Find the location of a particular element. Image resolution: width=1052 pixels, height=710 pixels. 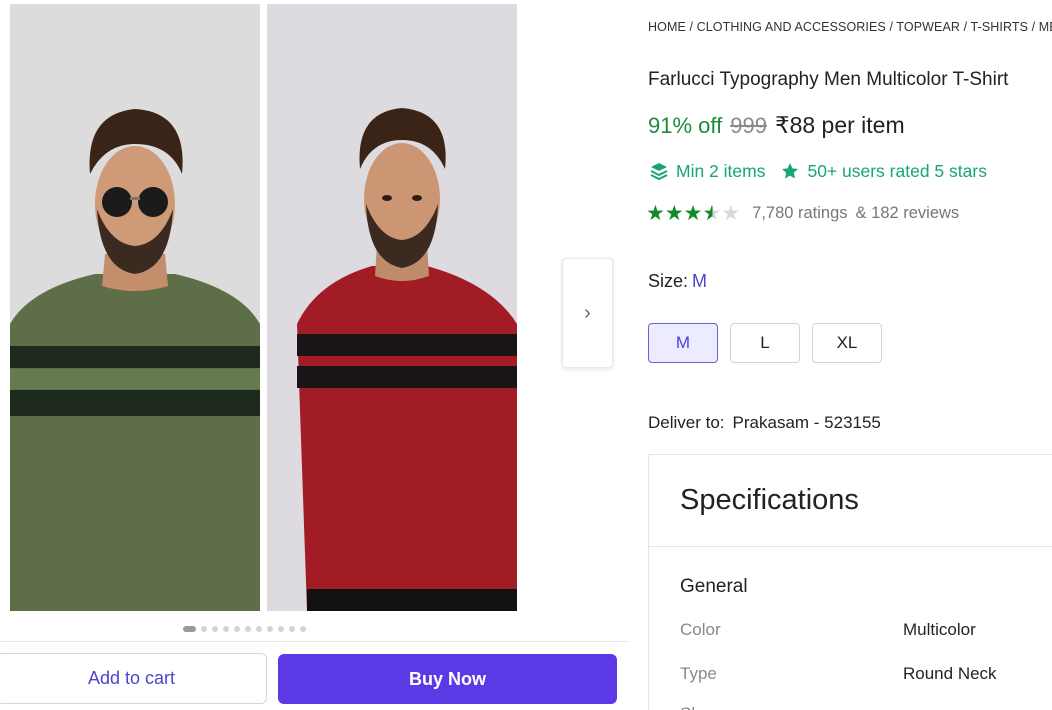

spec-divider is located at coordinates (850, 546).